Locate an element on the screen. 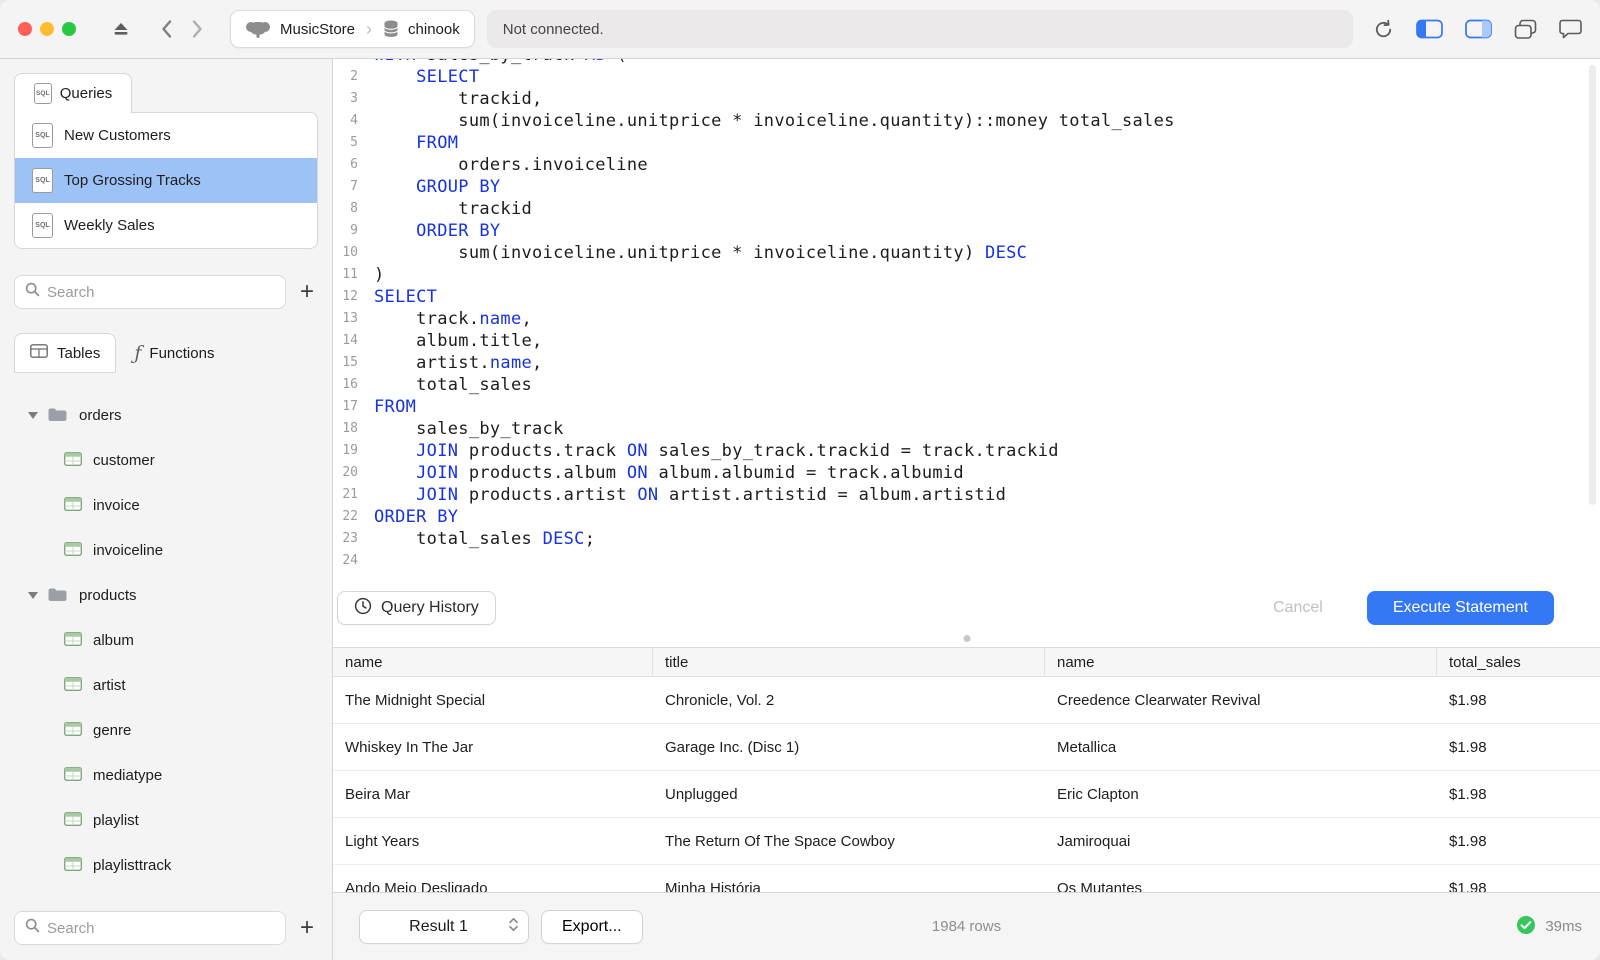  tree-table-playlisttrack: playlisttrack is located at coordinates (166, 865).